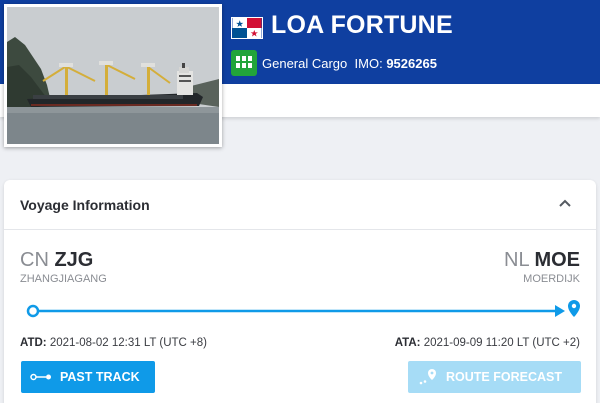 This screenshot has height=403, width=600. I want to click on imo-label: IMO:, so click(368, 63).